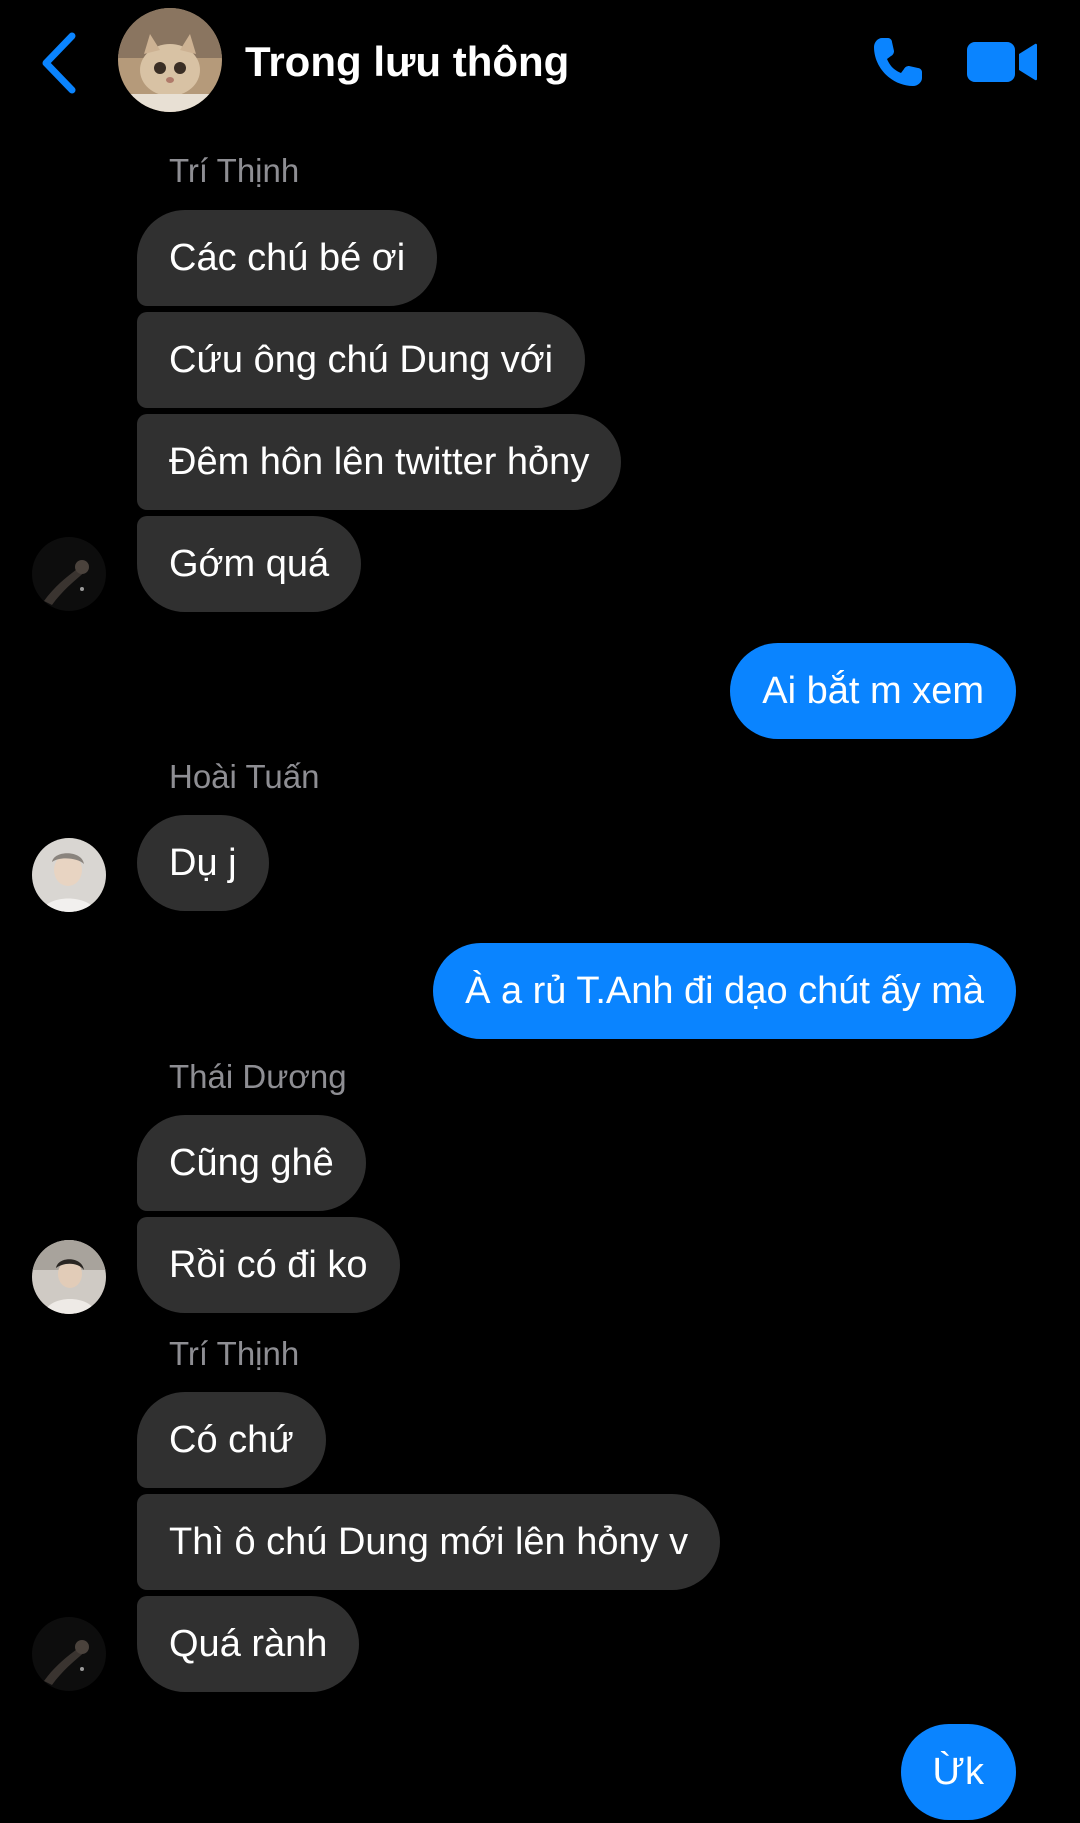 The image size is (1080, 1823). I want to click on sender-name: Hoài Tuấn, so click(244, 776).